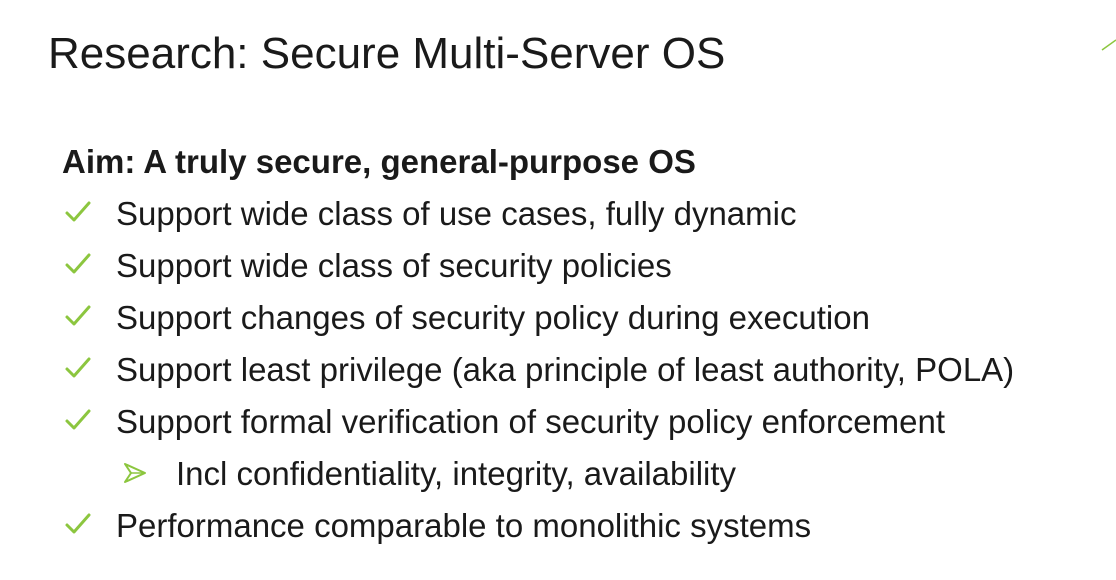  What do you see at coordinates (135, 473) in the screenshot?
I see `arrow-right-icon` at bounding box center [135, 473].